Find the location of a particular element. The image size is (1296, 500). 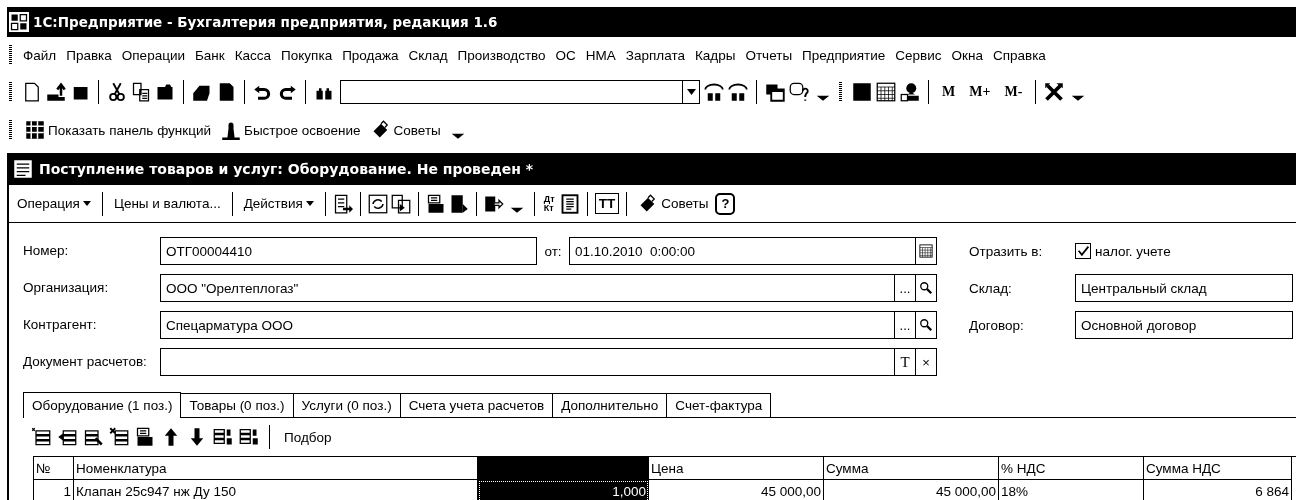

table-cell: 1 is located at coordinates (54, 490).